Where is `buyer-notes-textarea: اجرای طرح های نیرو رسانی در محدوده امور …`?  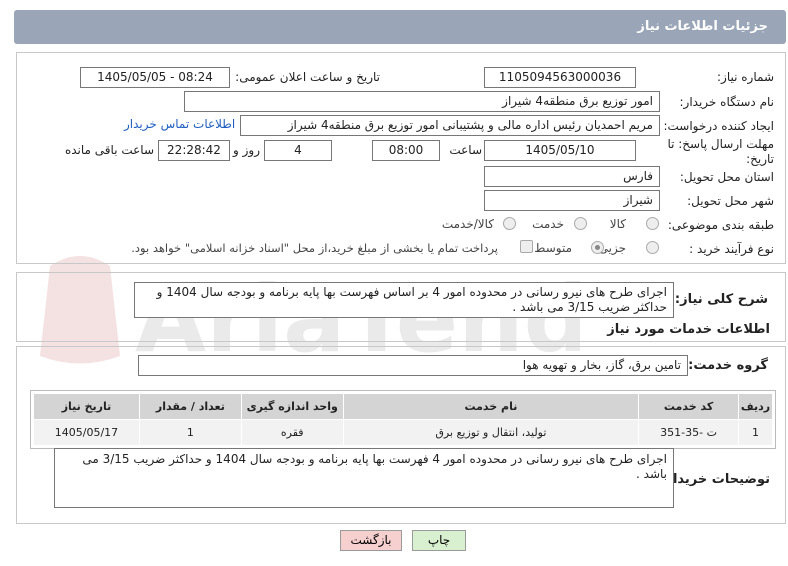 buyer-notes-textarea: اجرای طرح های نیرو رسانی در محدوده امور … is located at coordinates (364, 478).